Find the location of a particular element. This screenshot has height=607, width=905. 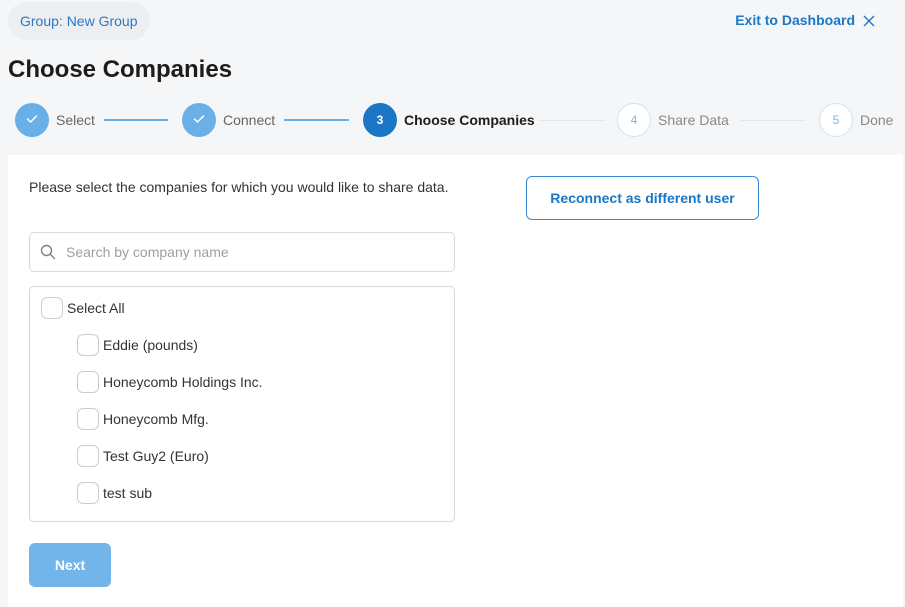

step-connect: Connect is located at coordinates (228, 120).